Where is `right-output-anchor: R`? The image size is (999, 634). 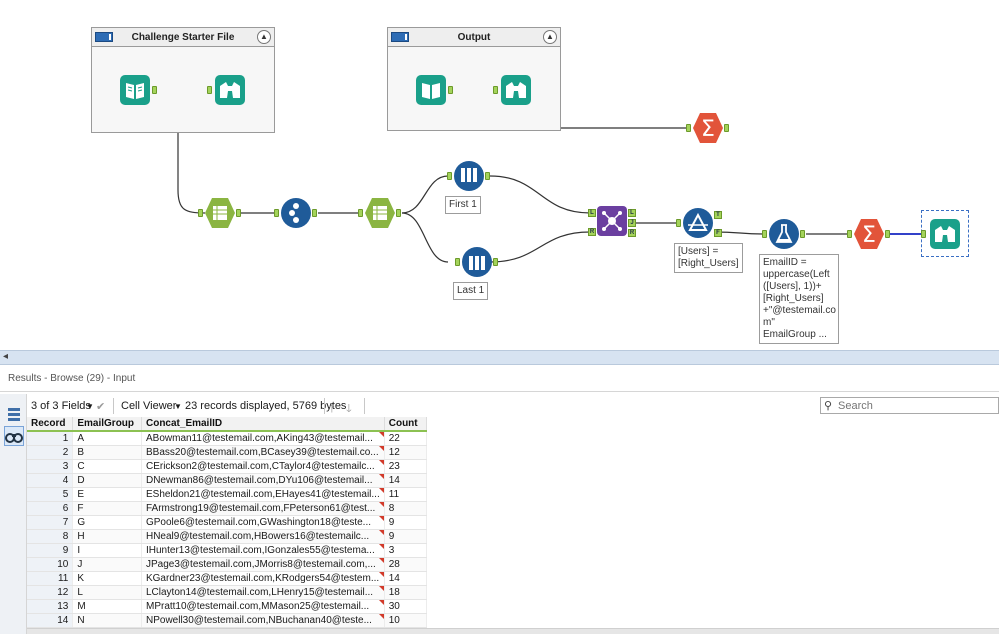 right-output-anchor: R is located at coordinates (632, 233).